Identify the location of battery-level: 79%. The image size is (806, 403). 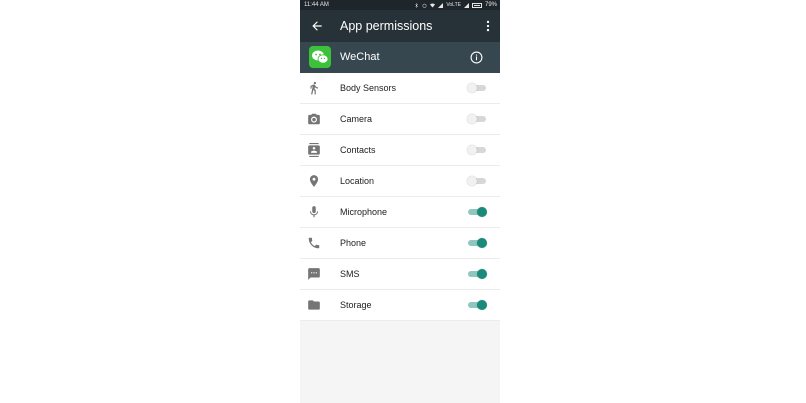
(490, 5).